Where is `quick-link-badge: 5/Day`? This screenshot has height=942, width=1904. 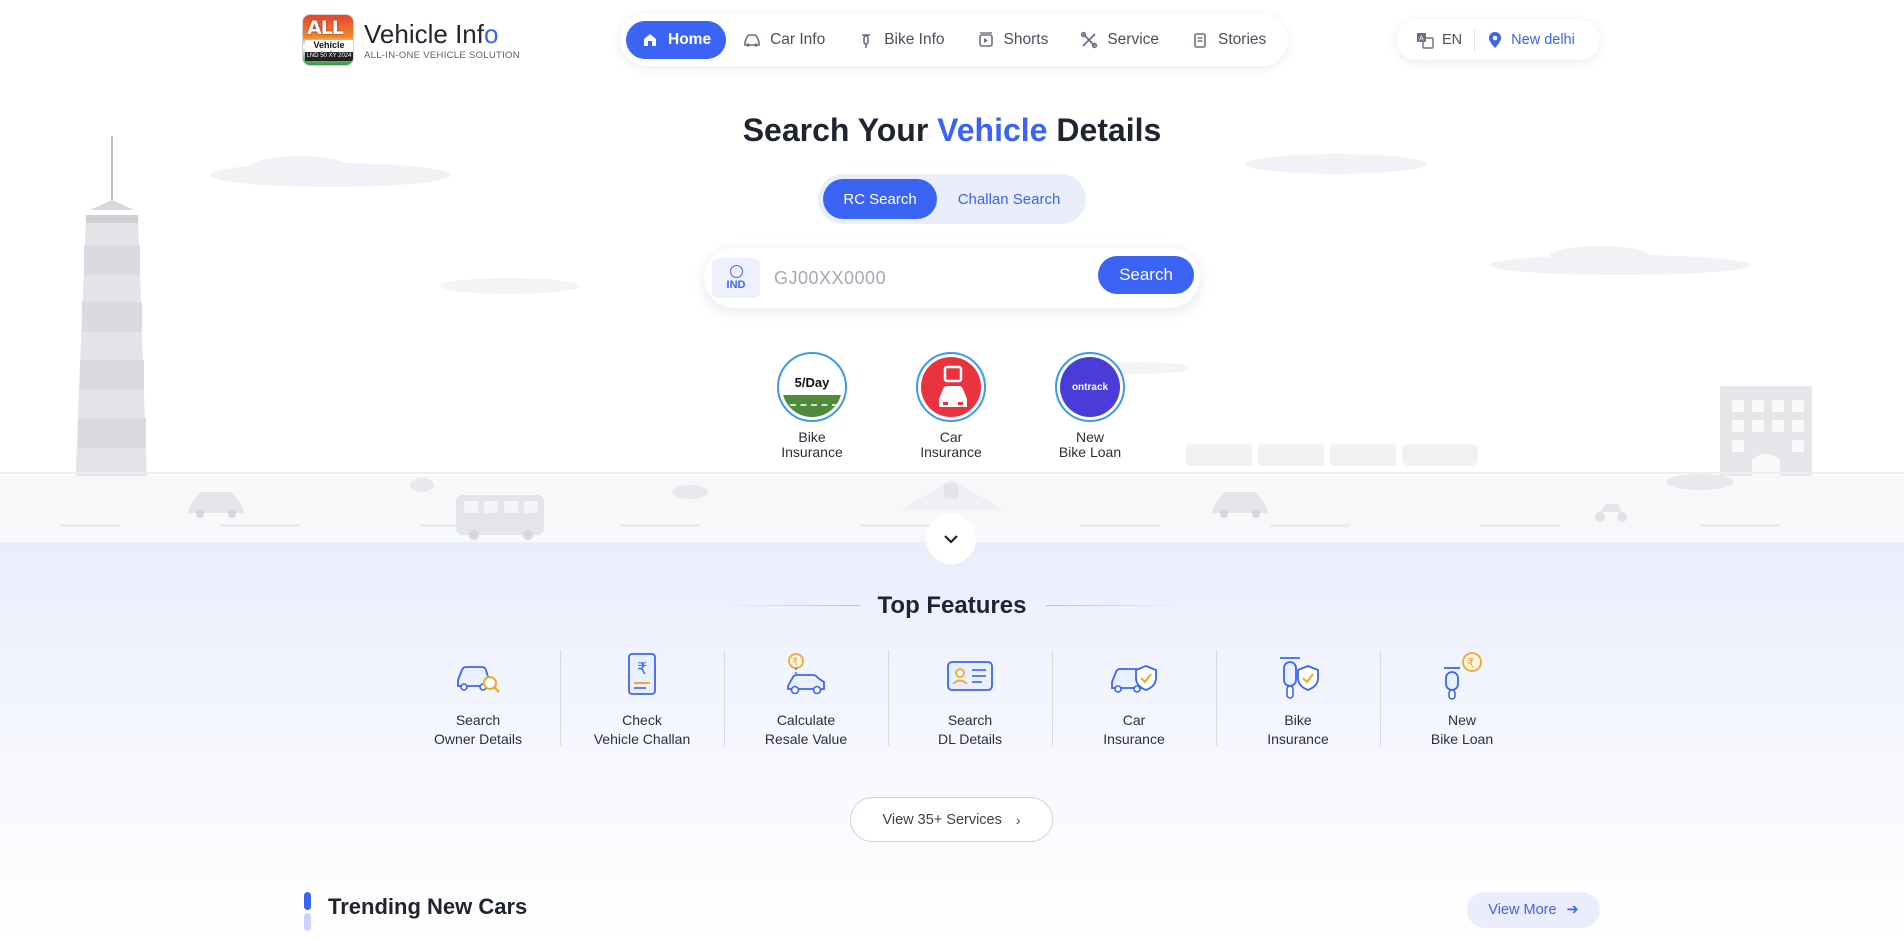
quick-link-badge: 5/Day is located at coordinates (812, 387).